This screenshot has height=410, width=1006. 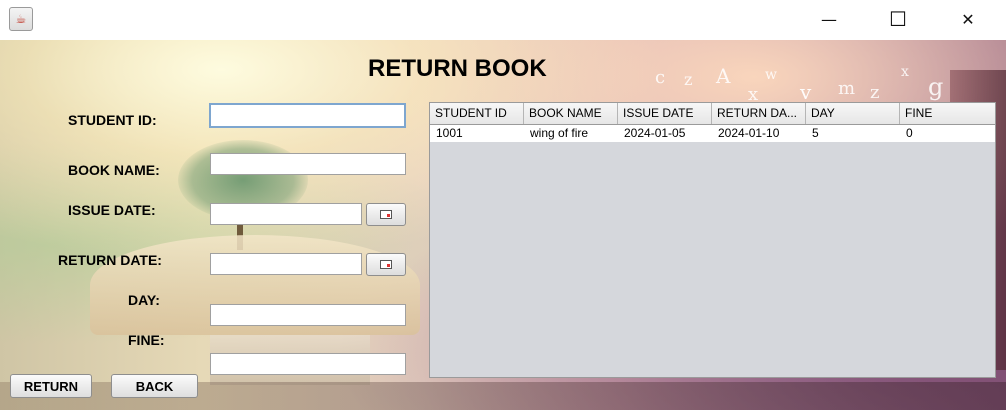 I want to click on day-input, so click(x=308, y=315).